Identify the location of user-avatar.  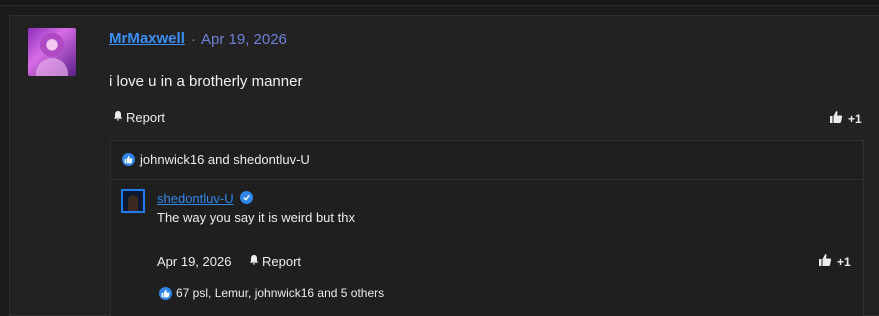
(52, 52).